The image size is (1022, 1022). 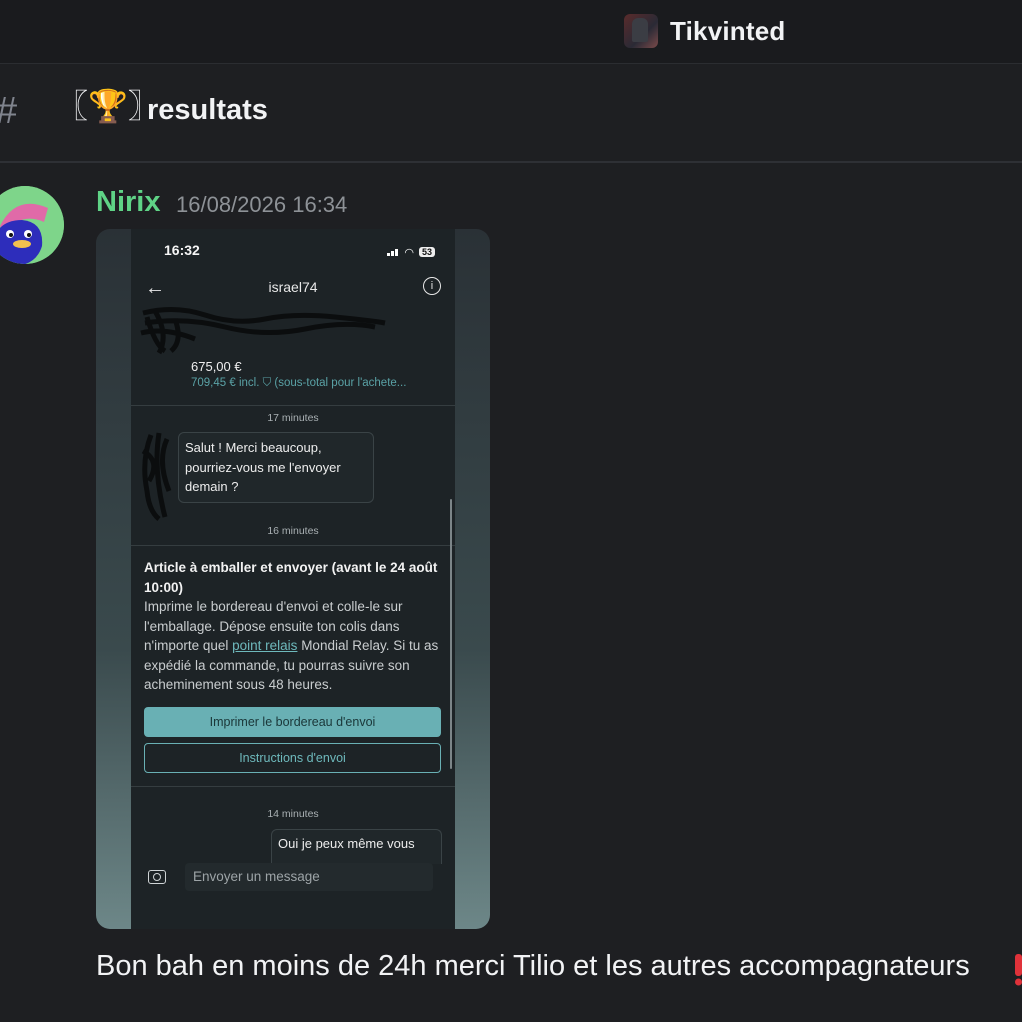 What do you see at coordinates (265, 645) in the screenshot?
I see `point-relais-link: point relais` at bounding box center [265, 645].